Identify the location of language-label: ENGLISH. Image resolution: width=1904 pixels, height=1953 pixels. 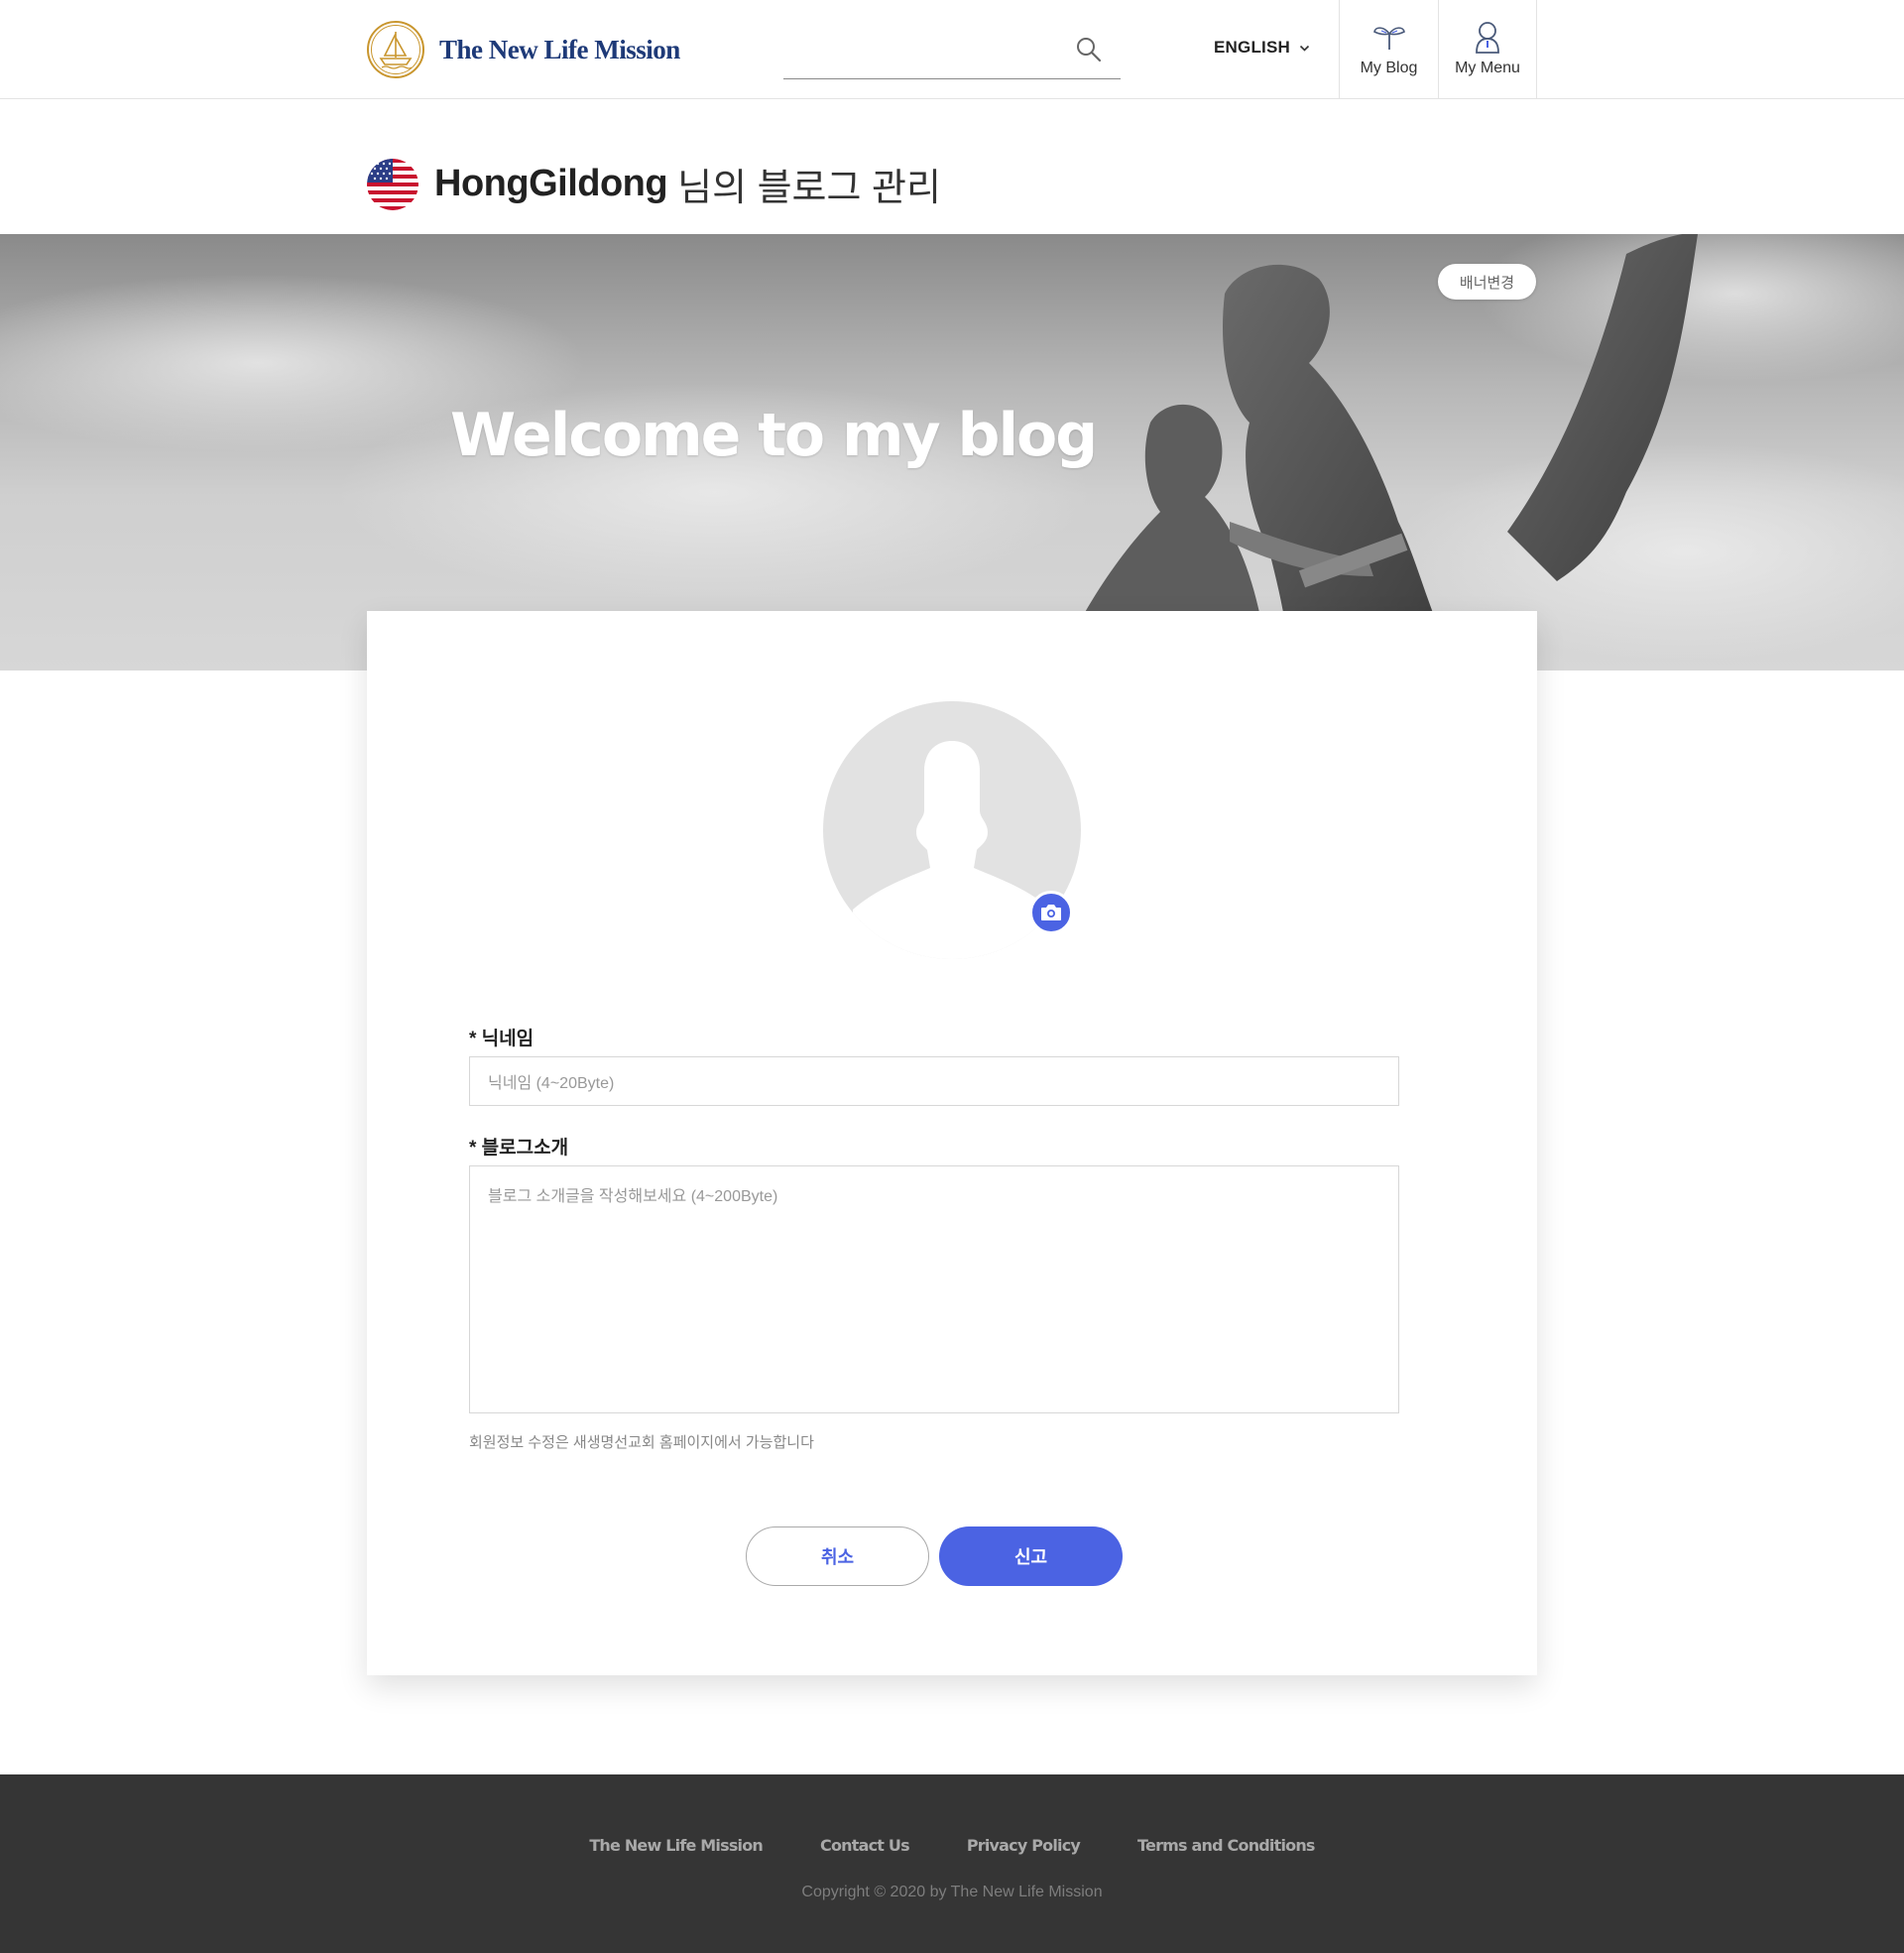
(1252, 47).